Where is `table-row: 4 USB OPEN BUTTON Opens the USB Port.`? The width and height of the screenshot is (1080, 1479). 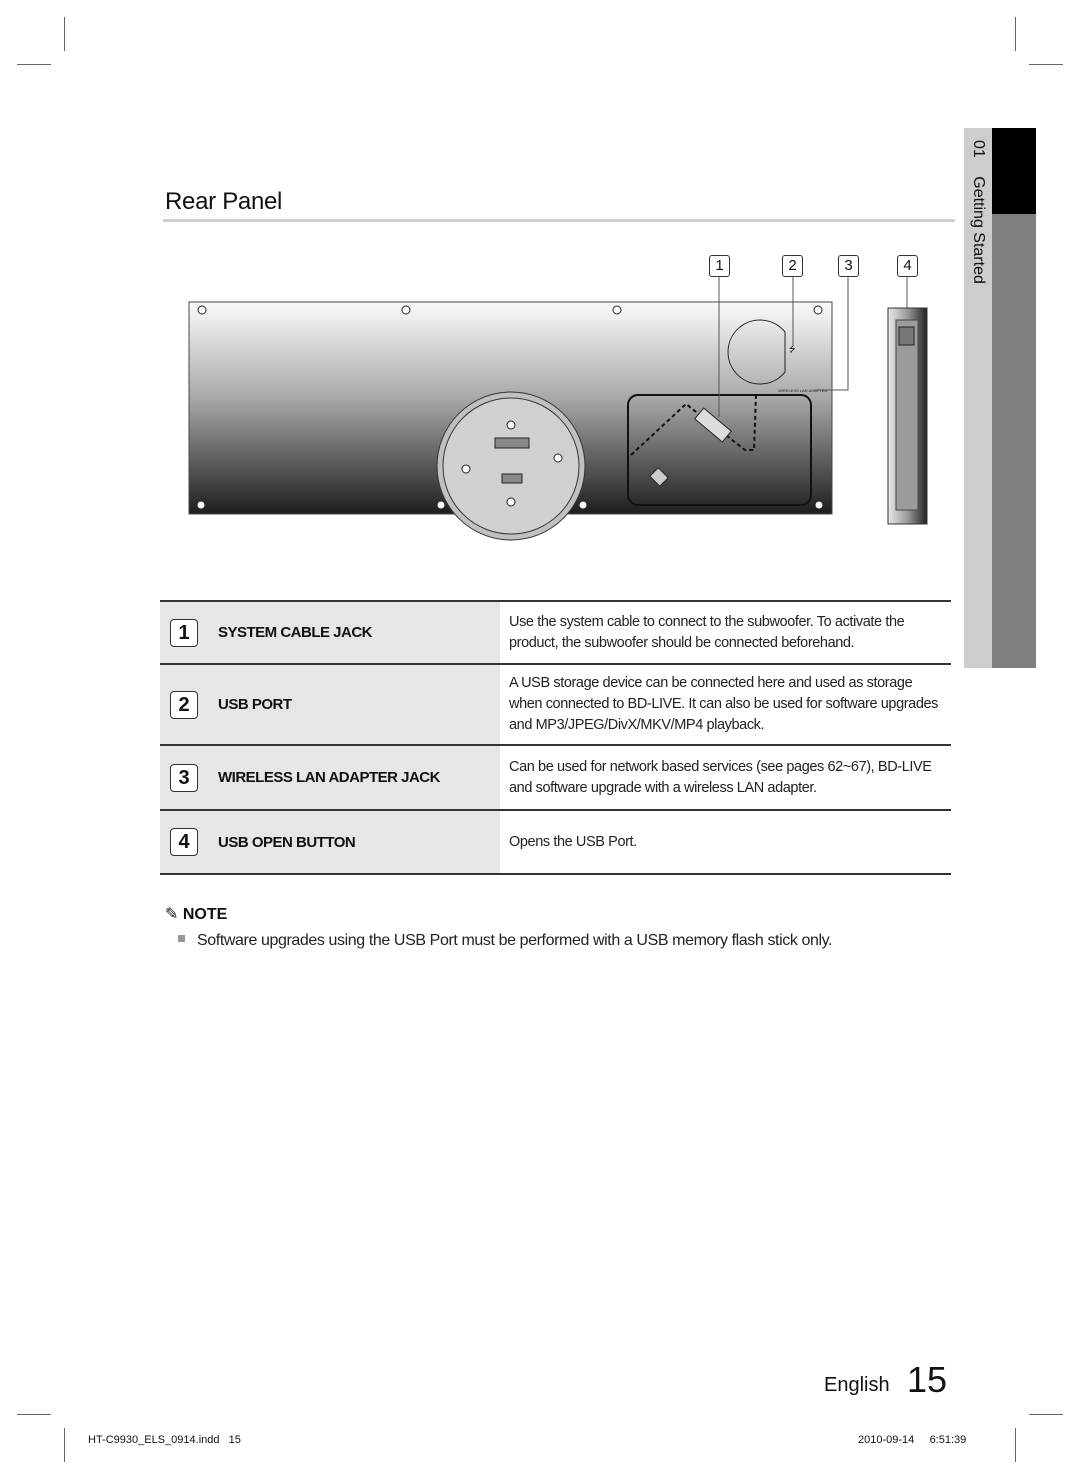
table-row: 4 USB OPEN BUTTON Opens the USB Port. is located at coordinates (555, 842).